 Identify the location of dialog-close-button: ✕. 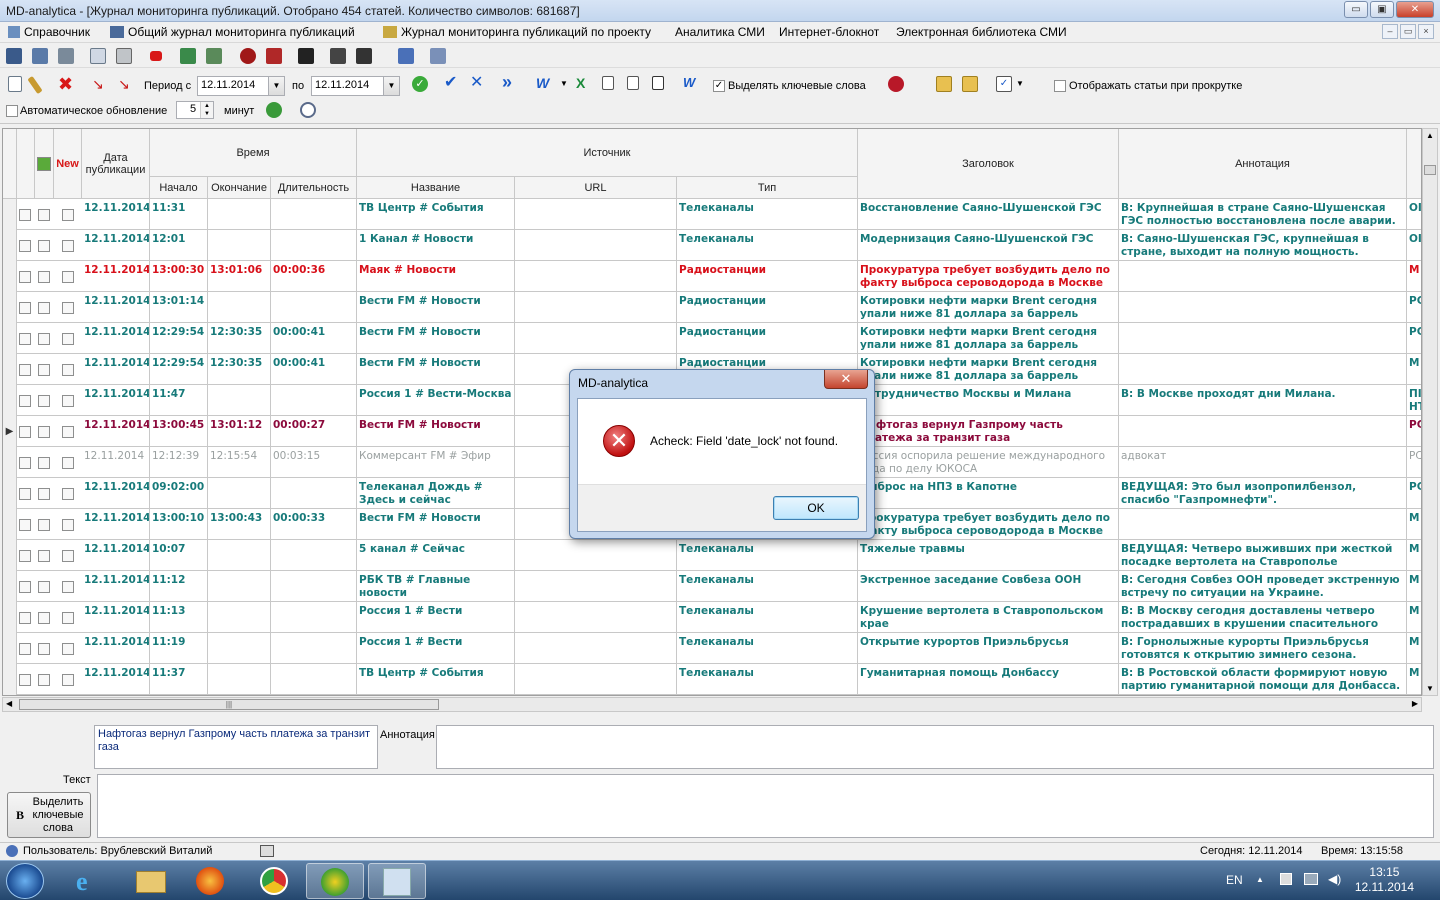
(846, 379).